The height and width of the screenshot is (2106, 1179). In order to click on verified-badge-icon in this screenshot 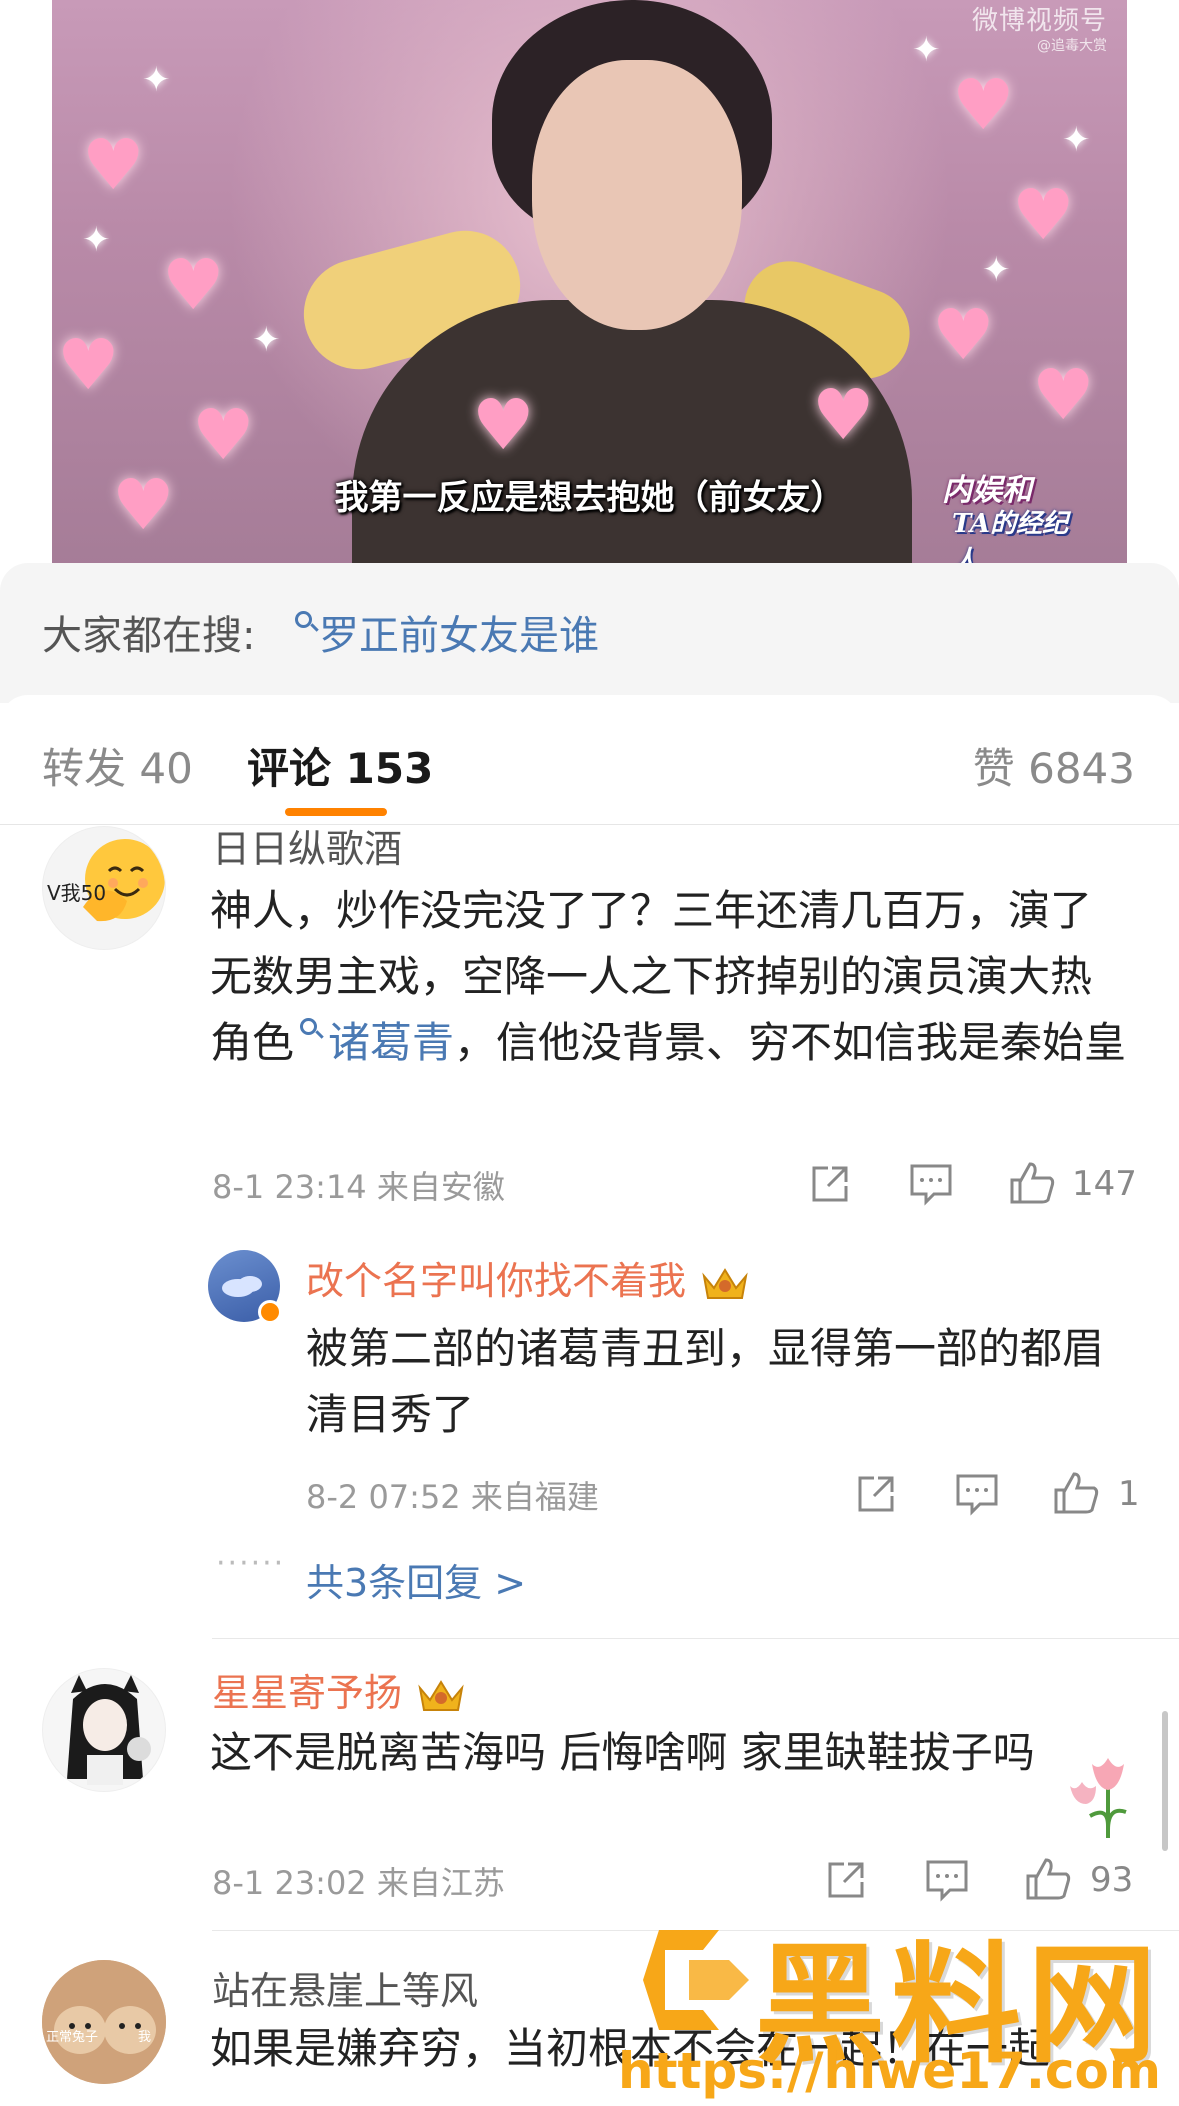, I will do `click(270, 1312)`.